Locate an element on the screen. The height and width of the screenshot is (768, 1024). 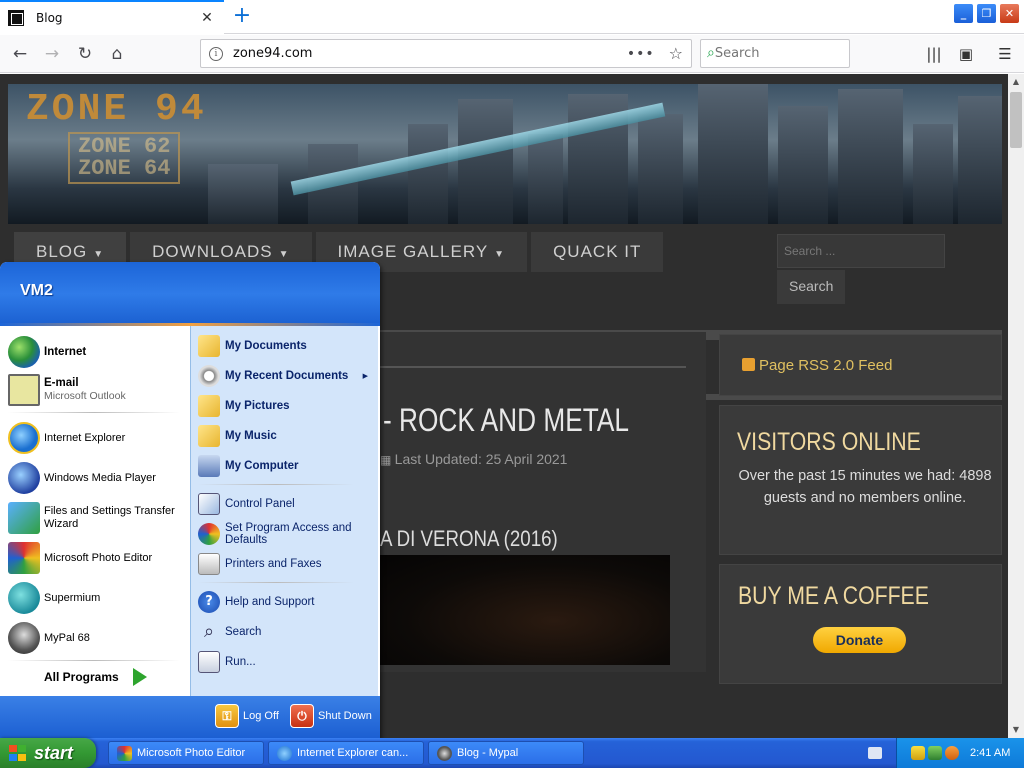
media-player-icon is located at coordinates (24, 478).